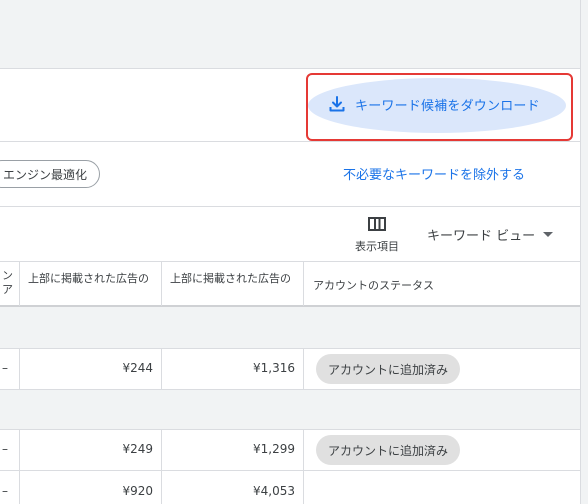 This screenshot has width=588, height=504. What do you see at coordinates (274, 368) in the screenshot?
I see `cell-top-bid-high: ¥1,316` at bounding box center [274, 368].